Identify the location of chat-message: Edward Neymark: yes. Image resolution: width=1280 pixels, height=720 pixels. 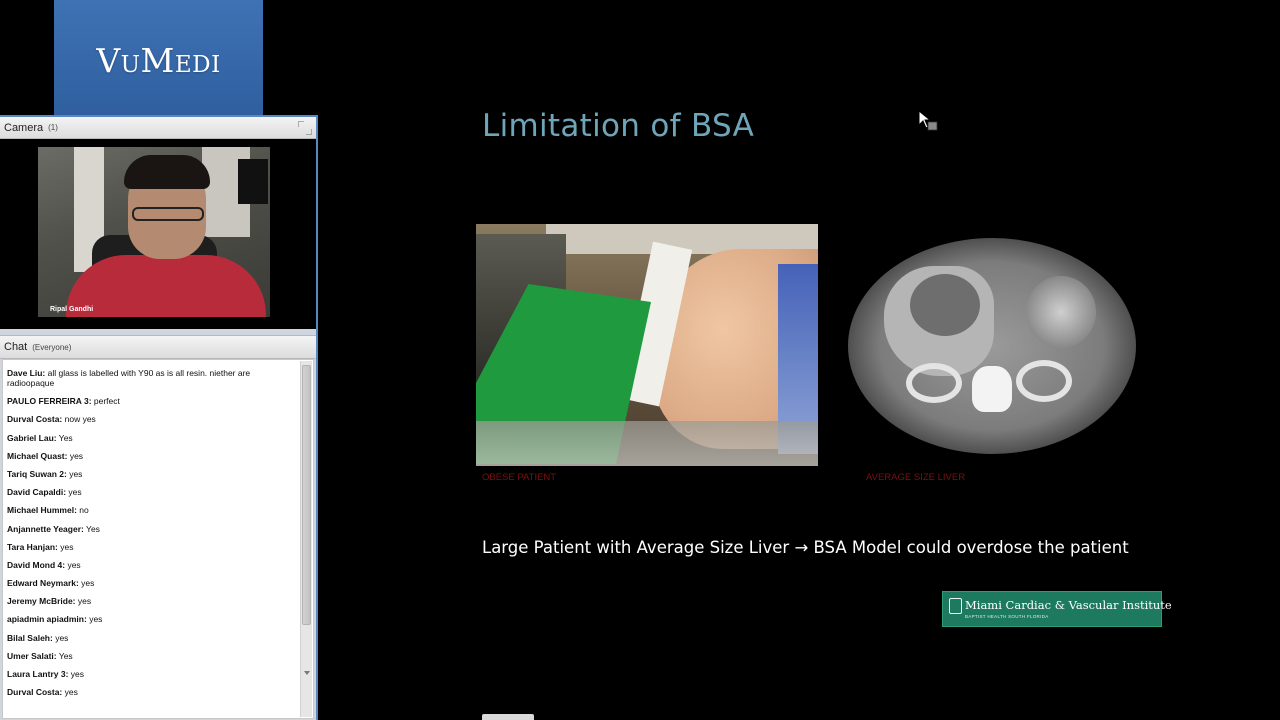
(151, 583).